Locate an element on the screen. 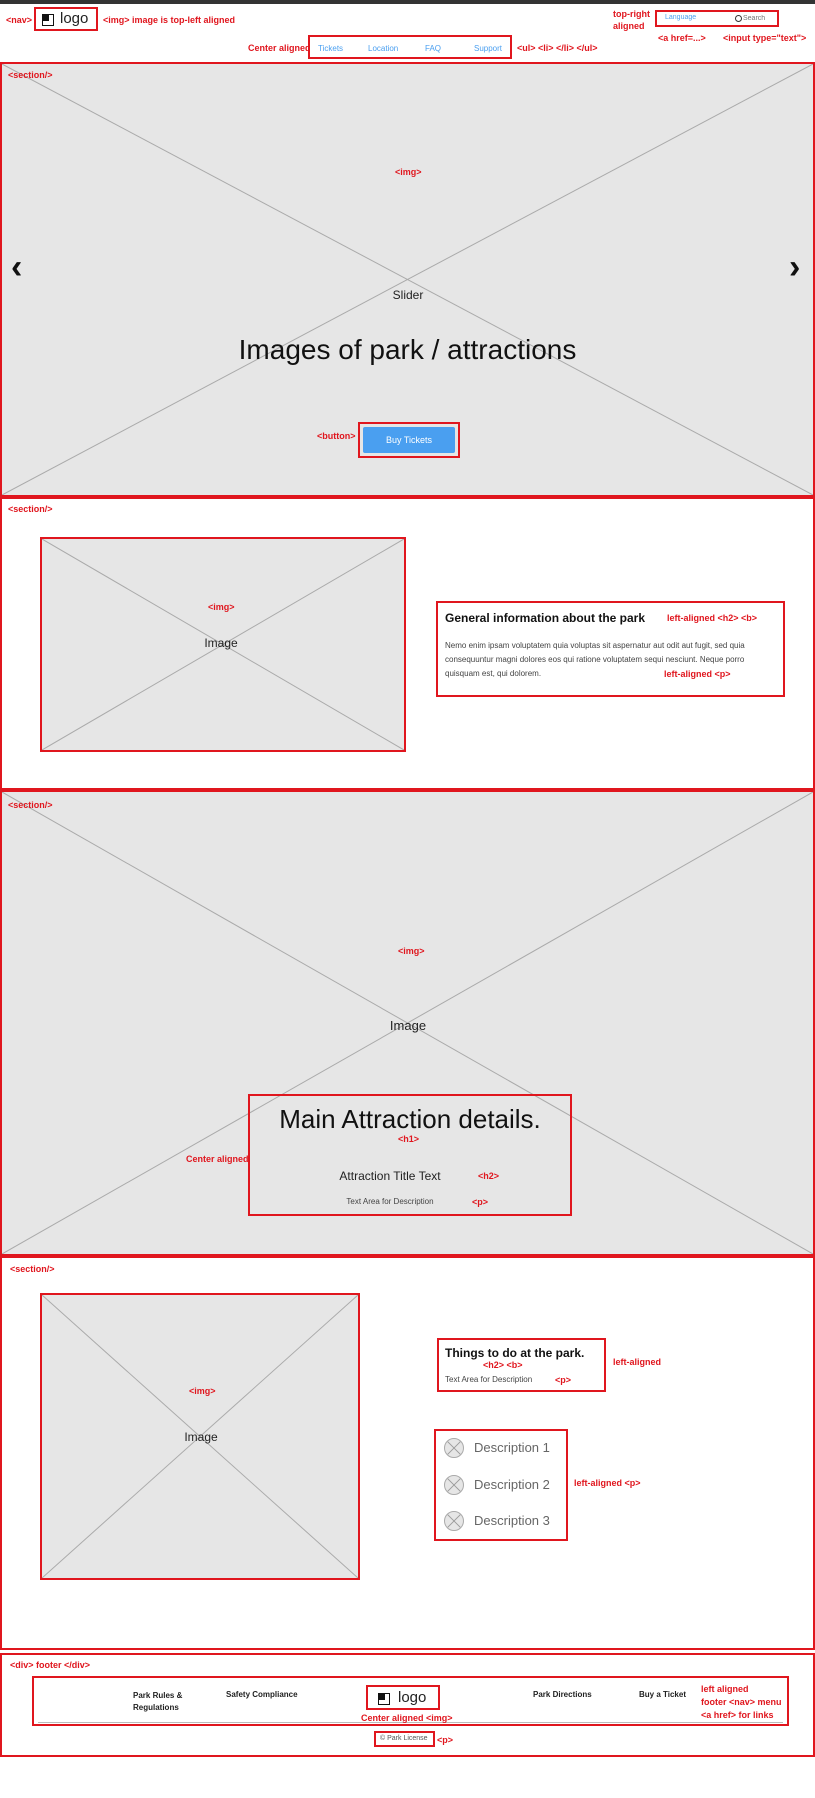 This screenshot has height=1798, width=815. things-heading-annotation: <h2> <b> is located at coordinates (503, 1365).